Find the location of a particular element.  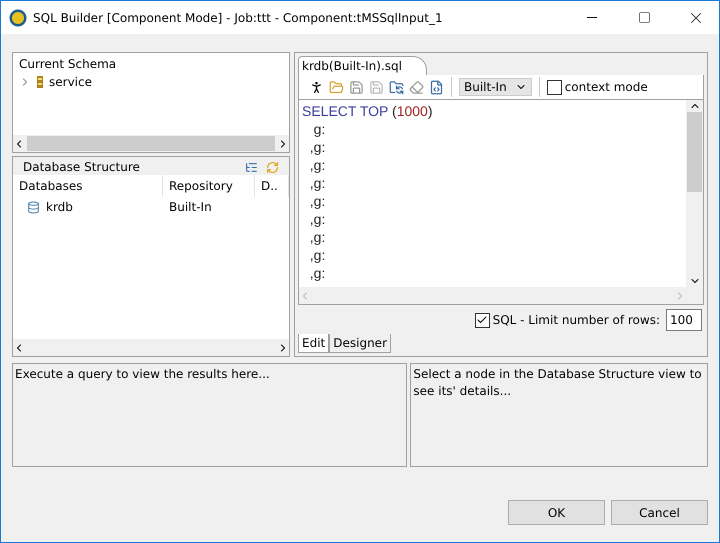

editor-tab: krdb(Built-In).sql is located at coordinates (362, 65).